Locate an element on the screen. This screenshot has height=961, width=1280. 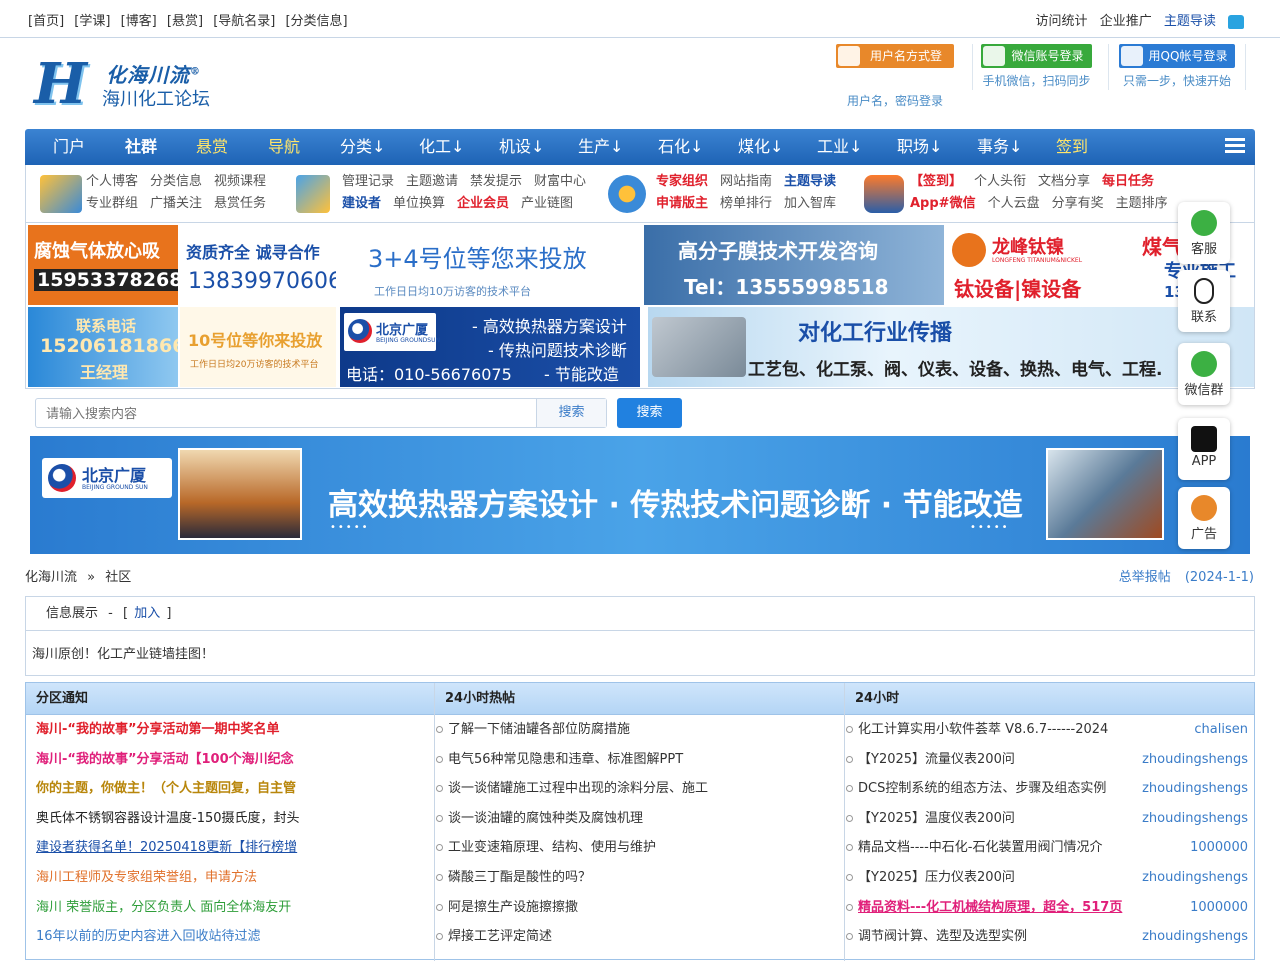
menu-icon is located at coordinates (1232, 147).